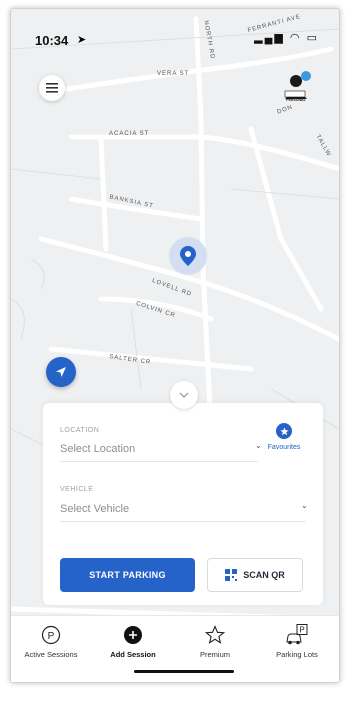 The height and width of the screenshot is (701, 352). I want to click on star-icon, so click(284, 431).